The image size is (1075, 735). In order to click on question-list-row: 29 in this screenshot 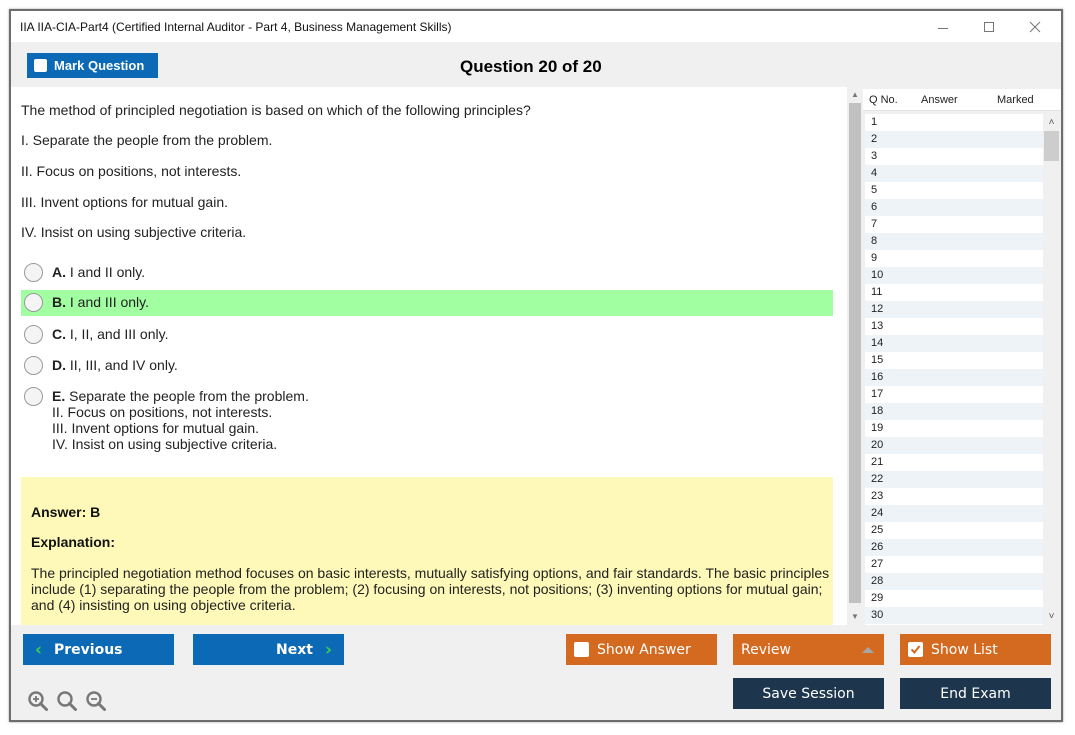, I will do `click(954, 598)`.